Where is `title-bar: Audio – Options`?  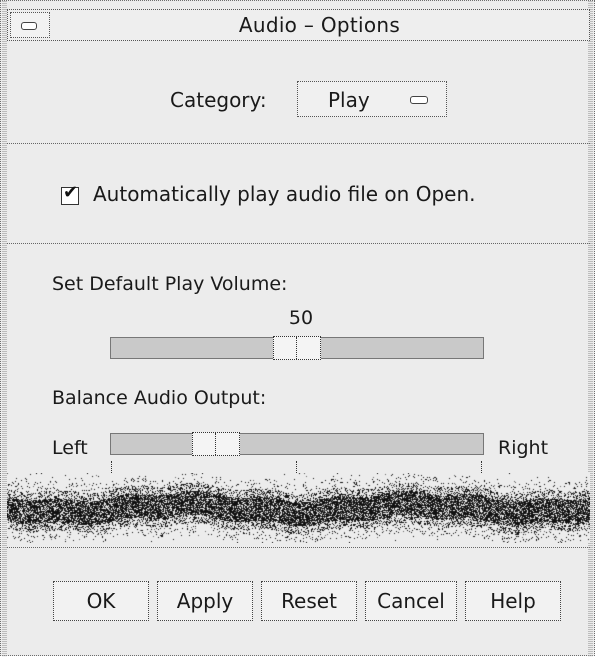 title-bar: Audio – Options is located at coordinates (298, 25).